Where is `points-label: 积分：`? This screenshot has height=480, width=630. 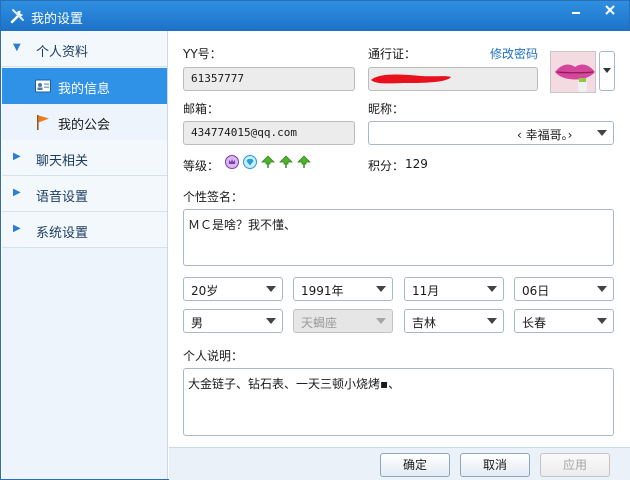 points-label: 积分： is located at coordinates (386, 166).